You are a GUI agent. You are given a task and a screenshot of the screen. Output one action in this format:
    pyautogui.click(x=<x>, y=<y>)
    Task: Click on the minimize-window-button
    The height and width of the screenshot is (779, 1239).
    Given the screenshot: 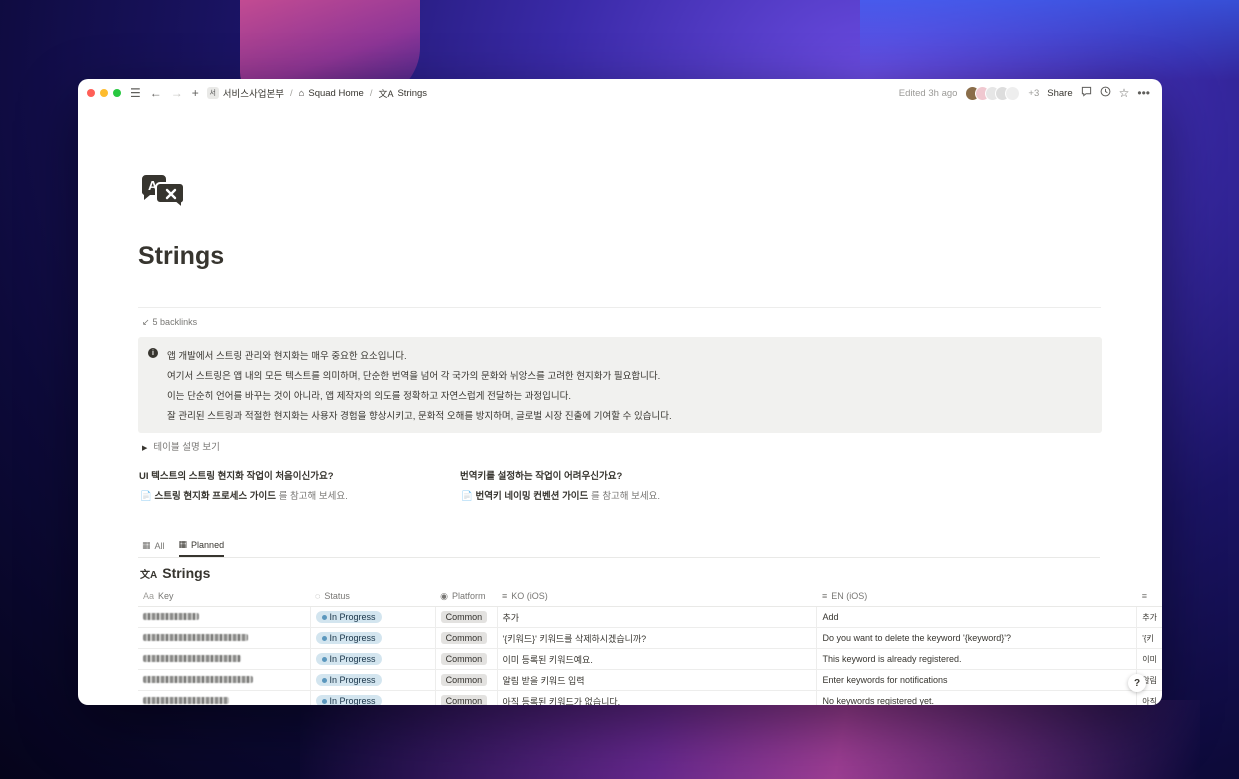 What is the action you would take?
    pyautogui.click(x=104, y=93)
    